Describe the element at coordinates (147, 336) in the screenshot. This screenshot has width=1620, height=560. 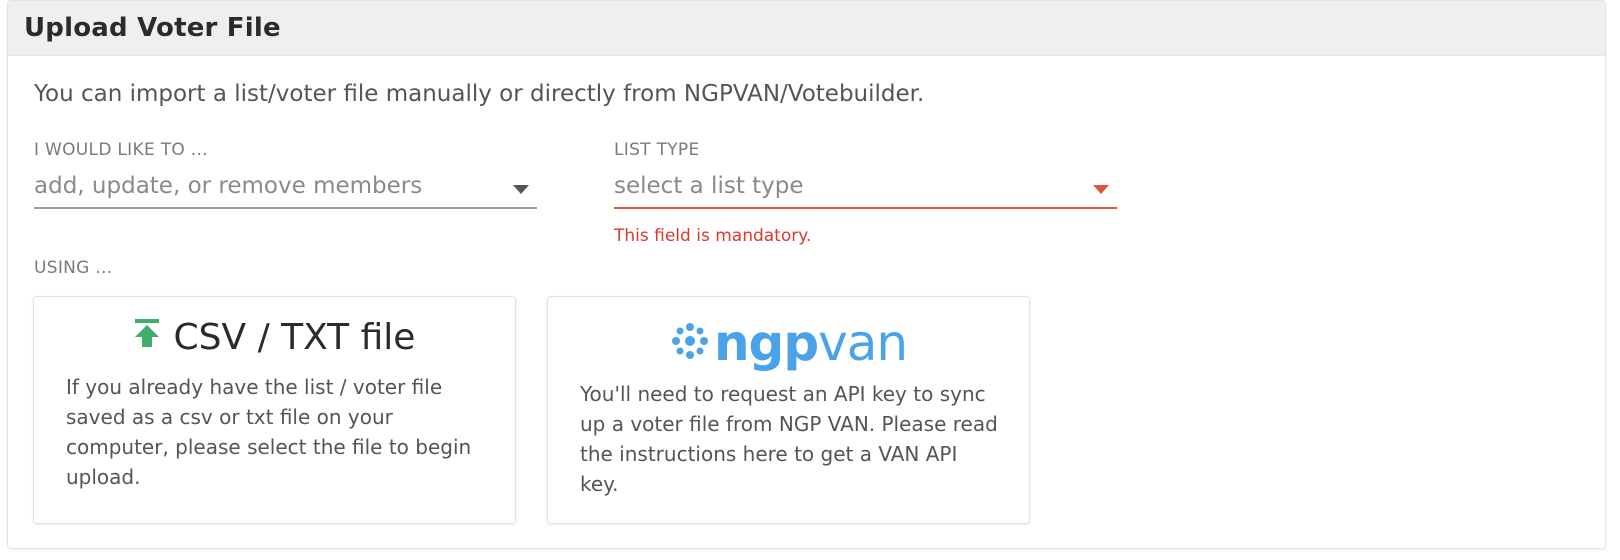
I see `upload-arrow-icon` at that location.